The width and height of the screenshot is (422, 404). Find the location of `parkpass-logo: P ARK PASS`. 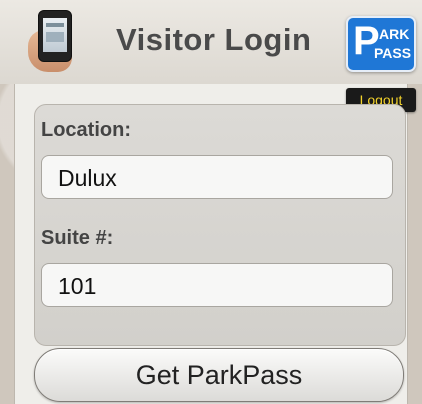

parkpass-logo: P ARK PASS is located at coordinates (381, 44).